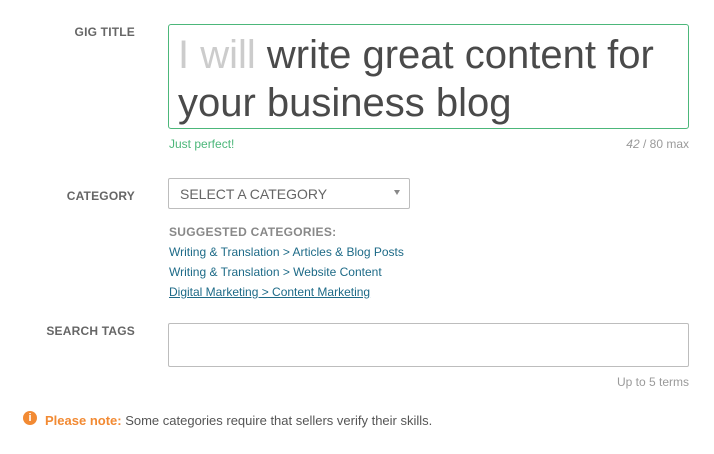  Describe the element at coordinates (30, 418) in the screenshot. I see `info-icon: i` at that location.